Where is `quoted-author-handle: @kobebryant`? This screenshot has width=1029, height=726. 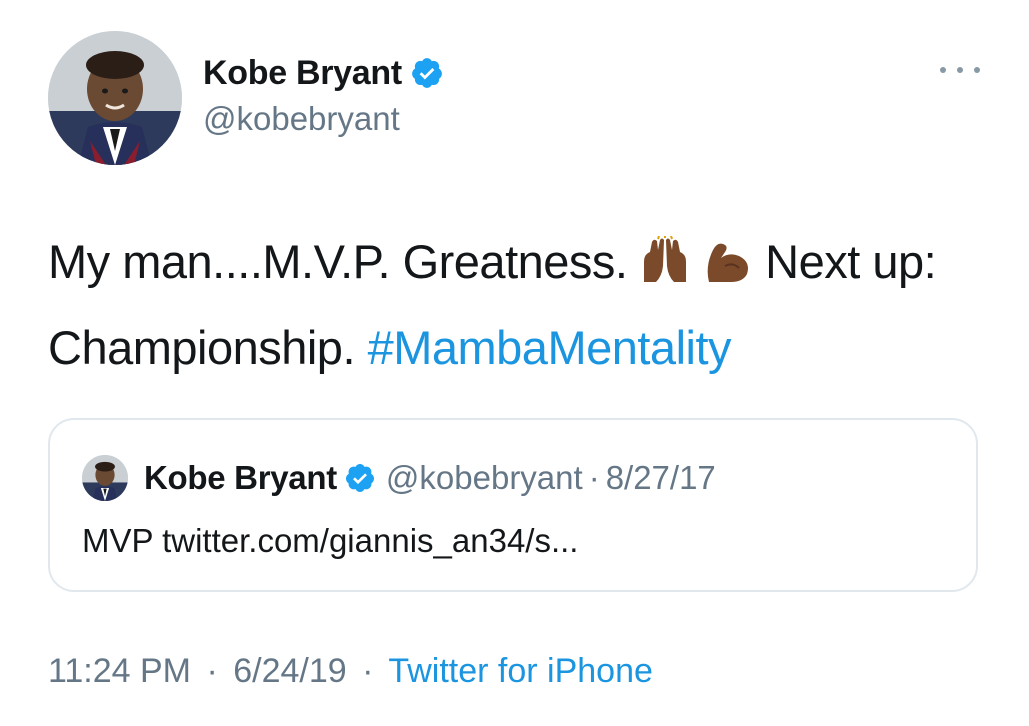 quoted-author-handle: @kobebryant is located at coordinates (484, 477).